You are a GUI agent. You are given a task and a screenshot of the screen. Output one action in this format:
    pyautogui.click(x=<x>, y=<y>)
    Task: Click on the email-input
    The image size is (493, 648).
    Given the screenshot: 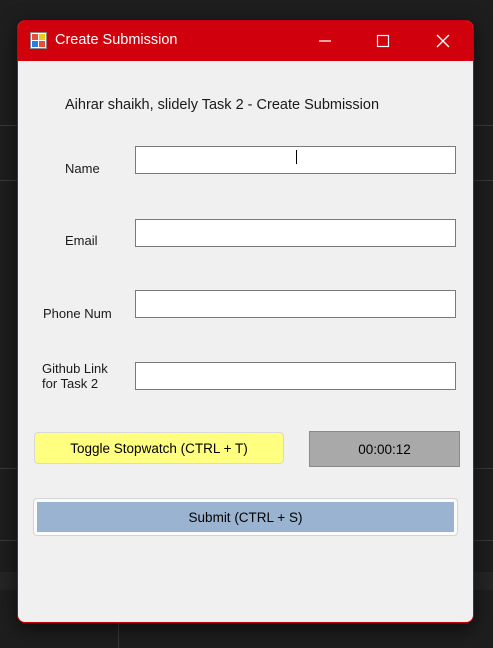 What is the action you would take?
    pyautogui.click(x=295, y=233)
    